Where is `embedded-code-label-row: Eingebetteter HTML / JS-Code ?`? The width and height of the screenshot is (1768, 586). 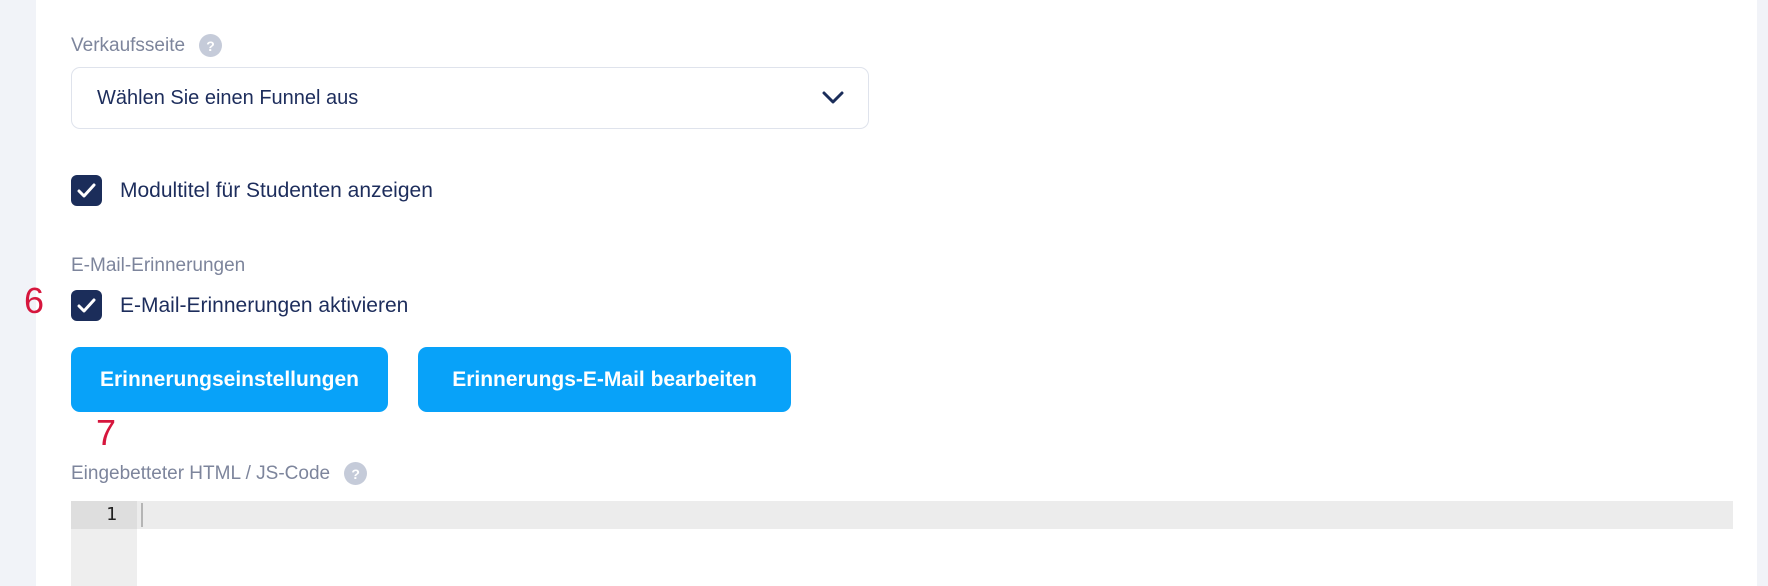
embedded-code-label-row: Eingebetteter HTML / JS-Code ? is located at coordinates (219, 473).